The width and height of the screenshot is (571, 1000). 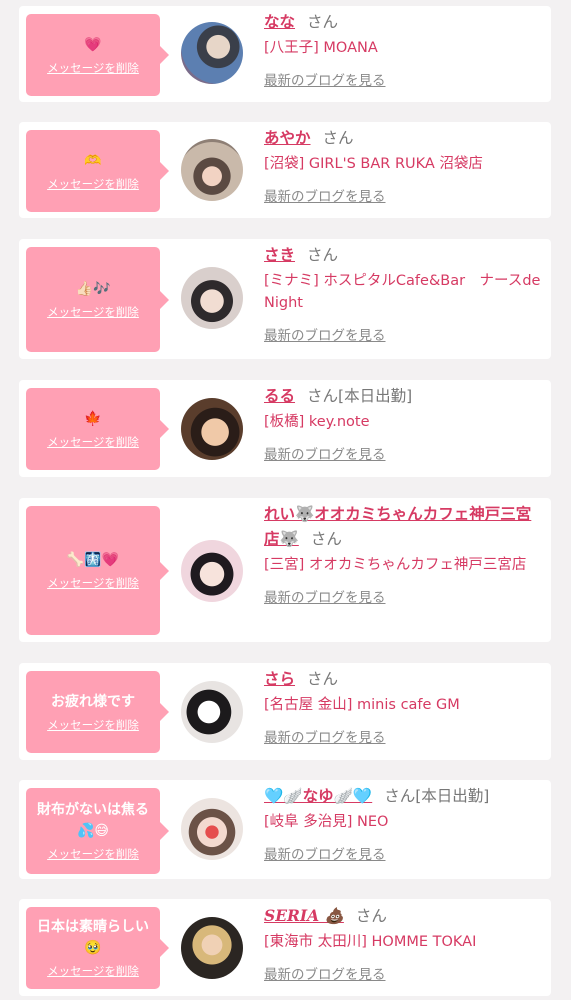 What do you see at coordinates (279, 22) in the screenshot?
I see `profile-name-link: なな` at bounding box center [279, 22].